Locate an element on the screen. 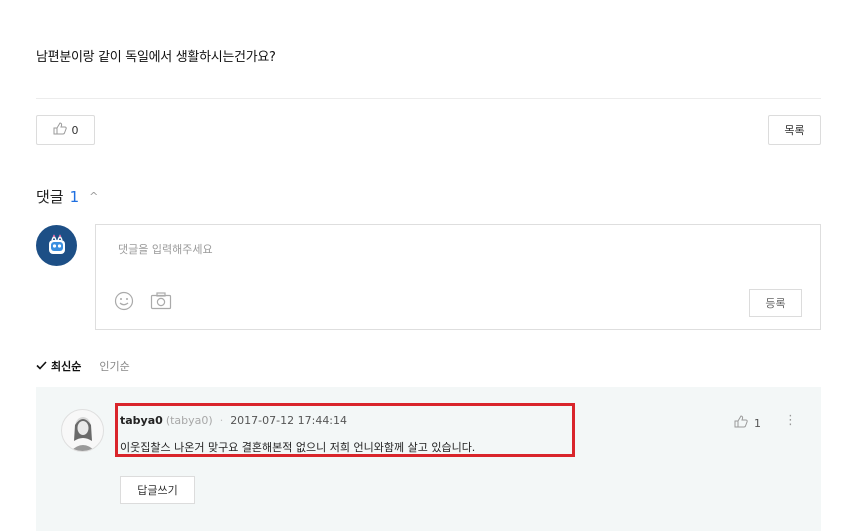 The width and height of the screenshot is (855, 531). divider is located at coordinates (428, 98).